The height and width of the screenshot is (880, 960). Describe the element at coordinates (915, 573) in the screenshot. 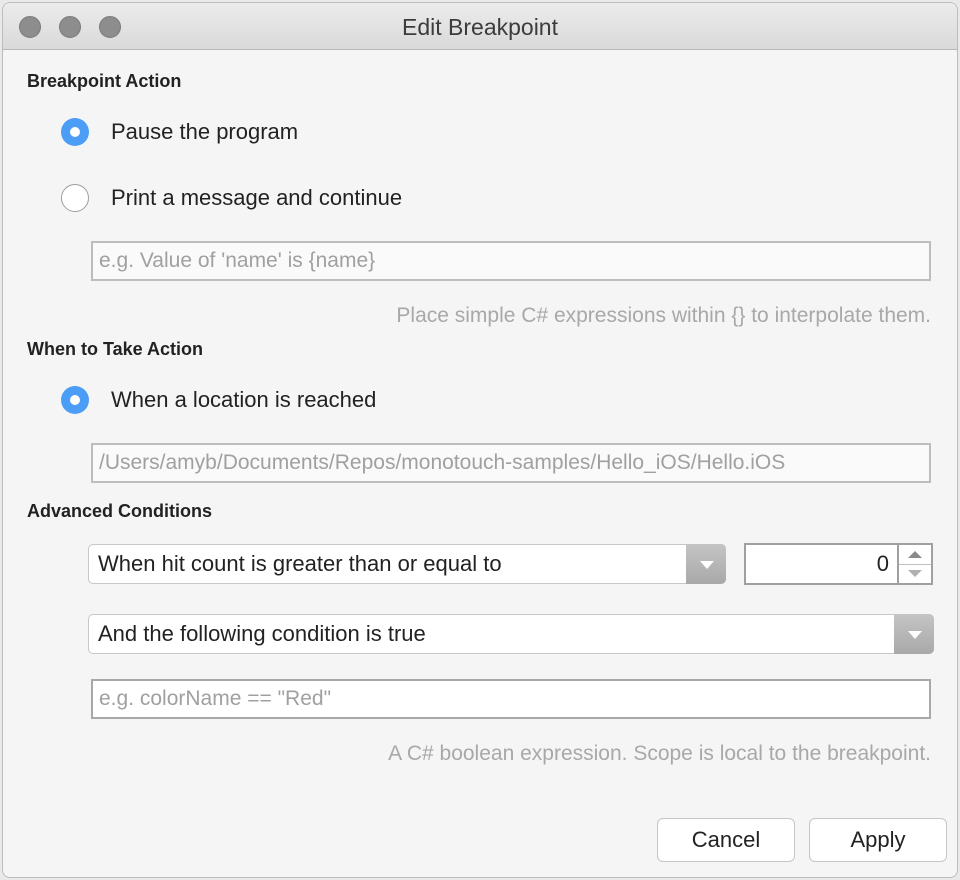

I see `stepper-down-icon` at that location.